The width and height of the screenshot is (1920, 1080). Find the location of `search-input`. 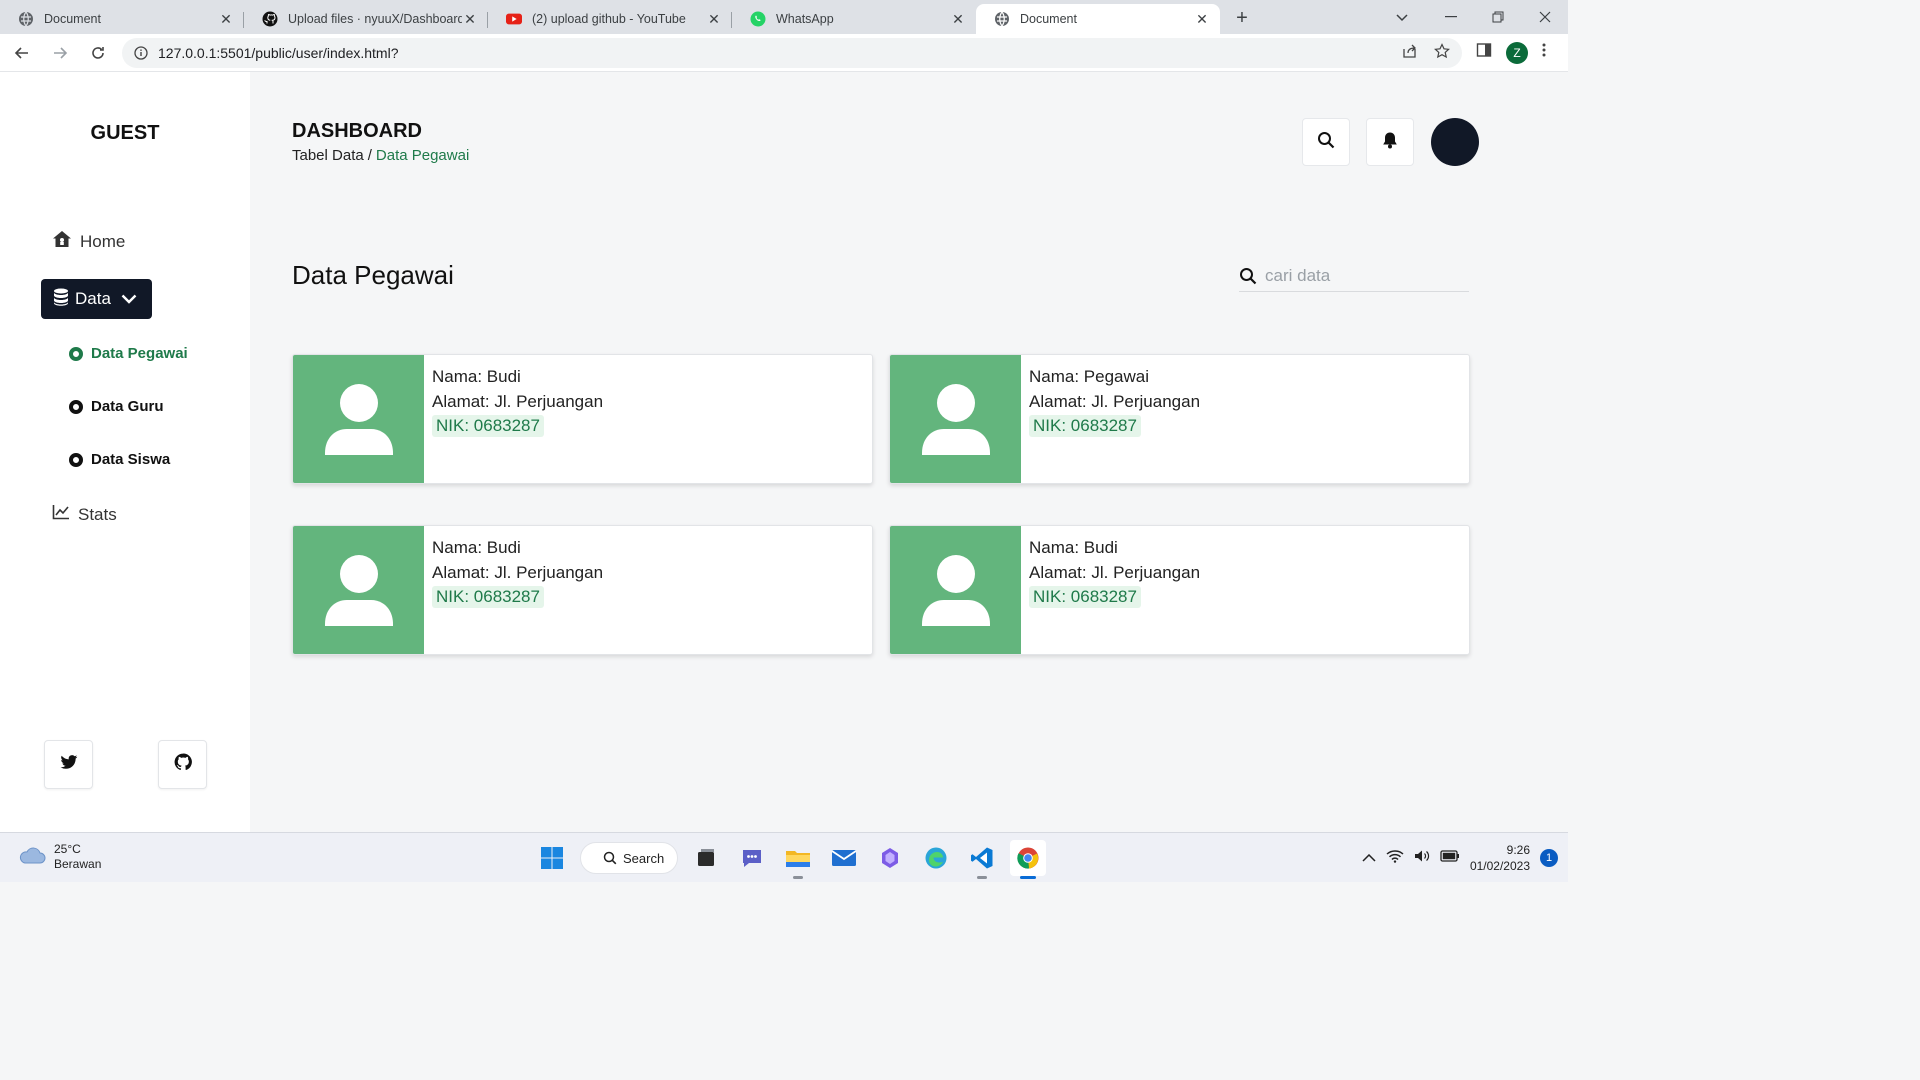

search-input is located at coordinates (1360, 275).